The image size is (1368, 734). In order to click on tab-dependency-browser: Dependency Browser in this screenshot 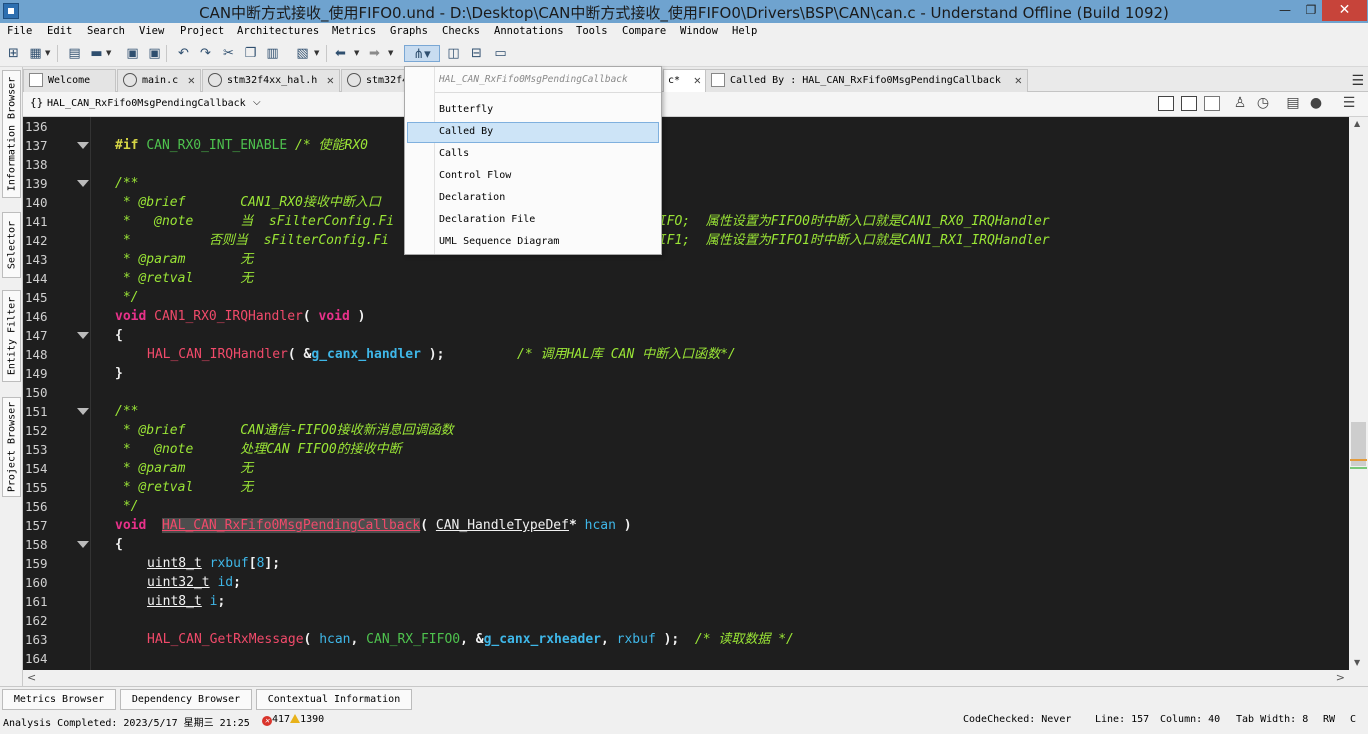, I will do `click(186, 699)`.